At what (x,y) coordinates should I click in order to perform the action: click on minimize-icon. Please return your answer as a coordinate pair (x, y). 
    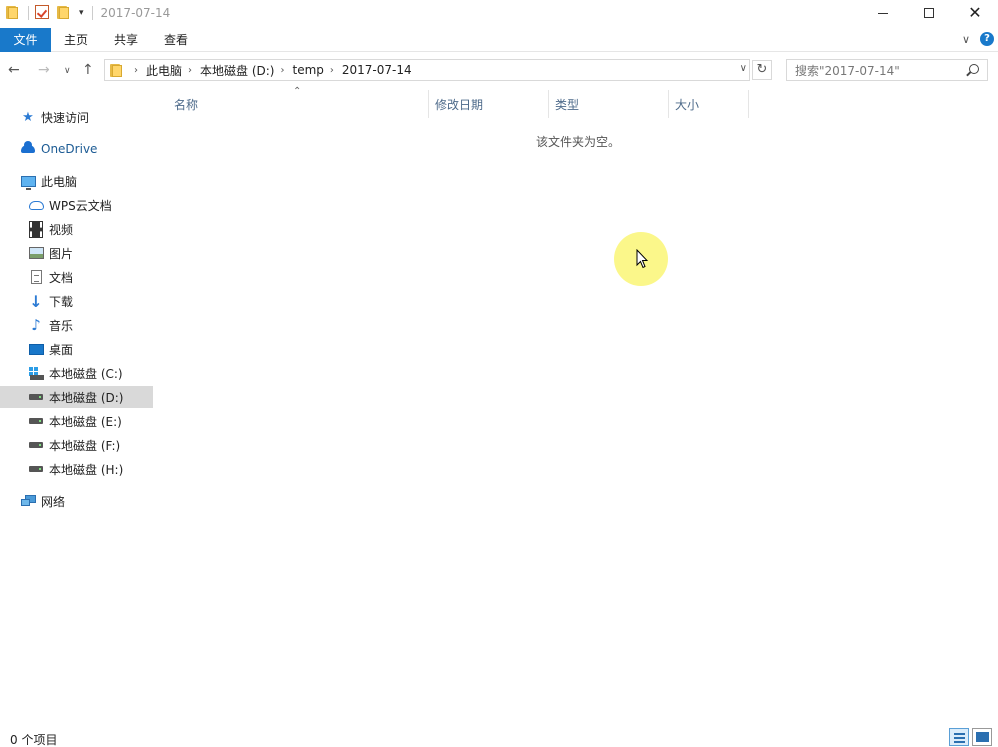
    Looking at the image, I should click on (883, 13).